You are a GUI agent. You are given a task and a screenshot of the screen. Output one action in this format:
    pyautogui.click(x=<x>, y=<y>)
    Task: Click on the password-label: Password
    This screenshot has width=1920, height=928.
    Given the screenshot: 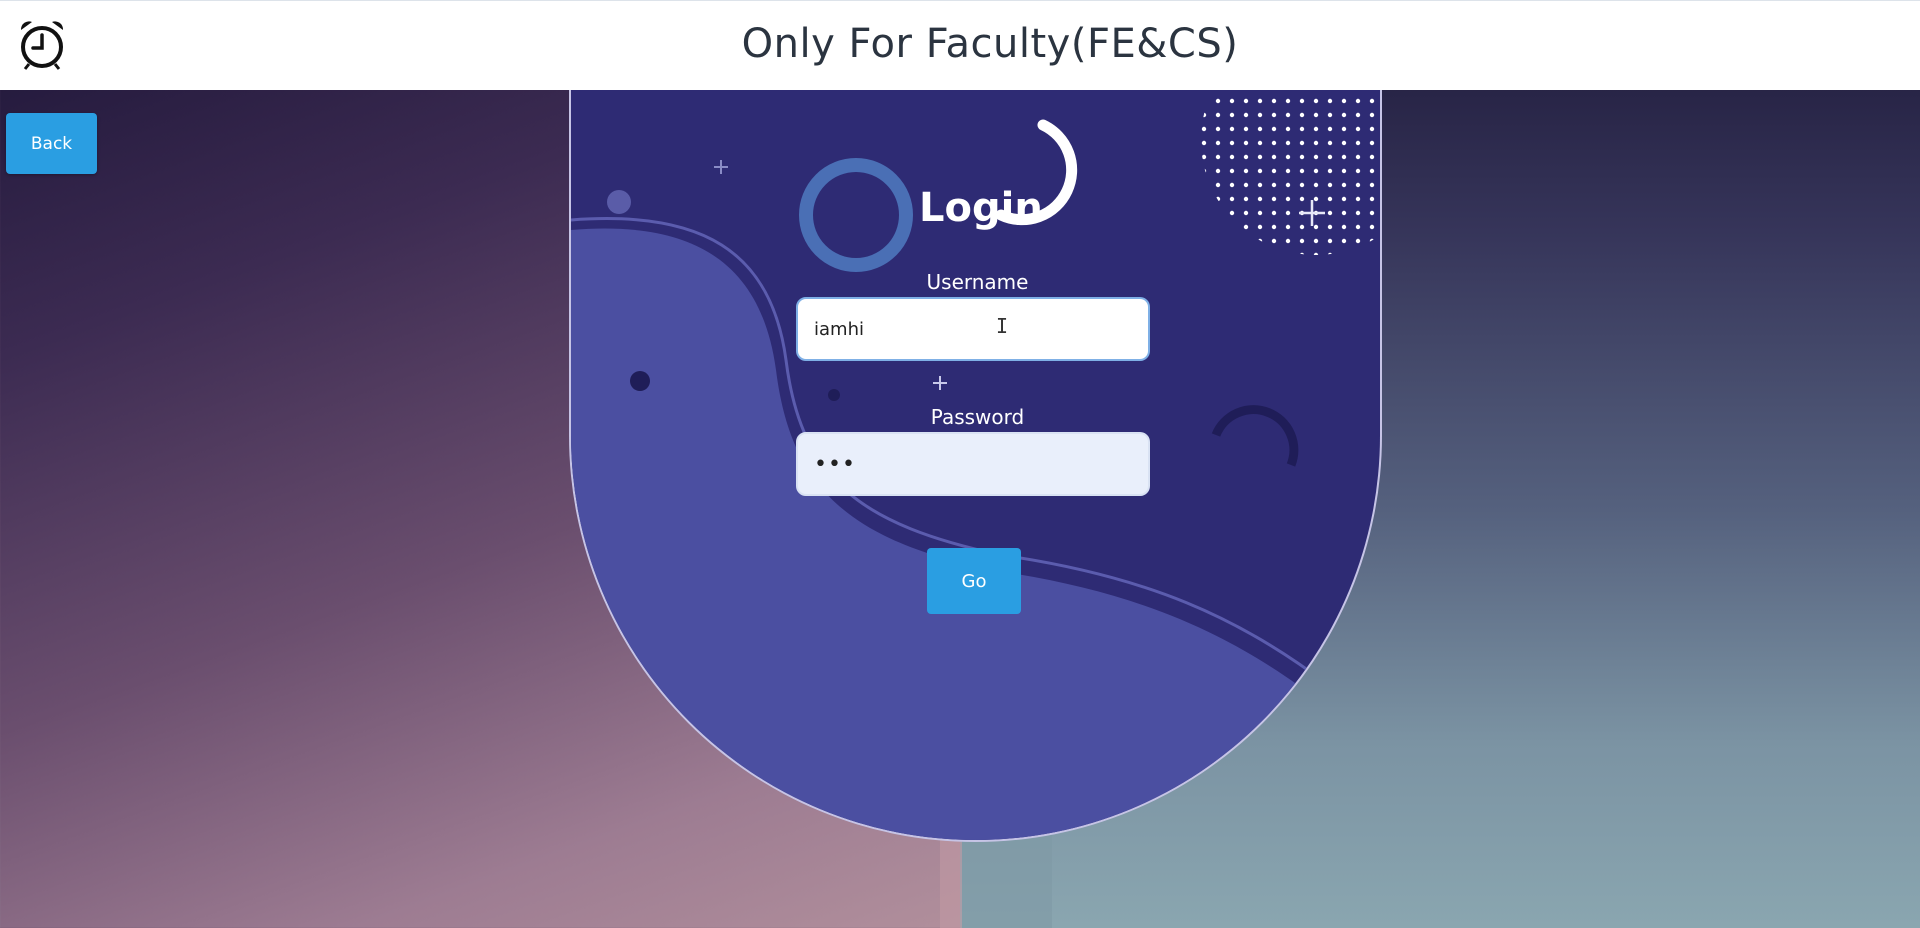 What is the action you would take?
    pyautogui.click(x=977, y=417)
    